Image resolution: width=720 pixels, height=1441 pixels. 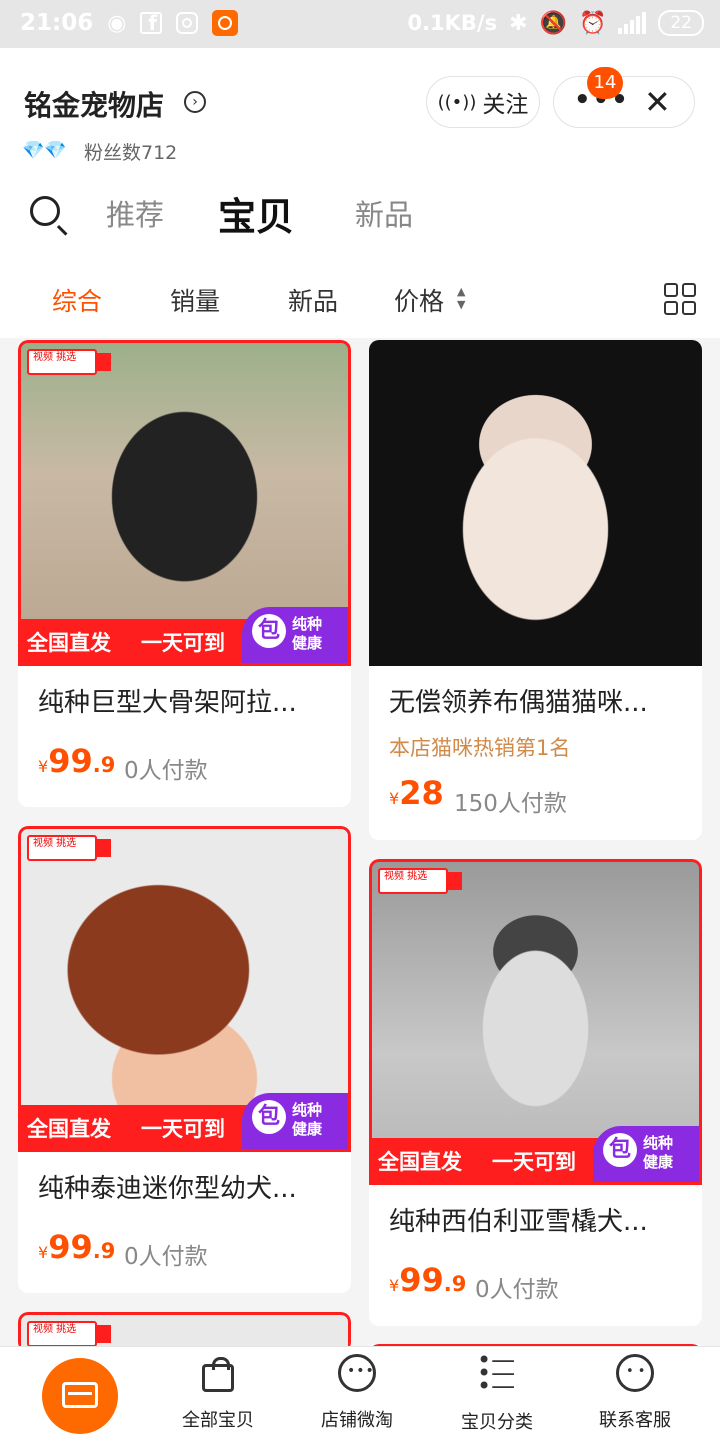 What do you see at coordinates (57, 23) in the screenshot?
I see `status-time: 21:06` at bounding box center [57, 23].